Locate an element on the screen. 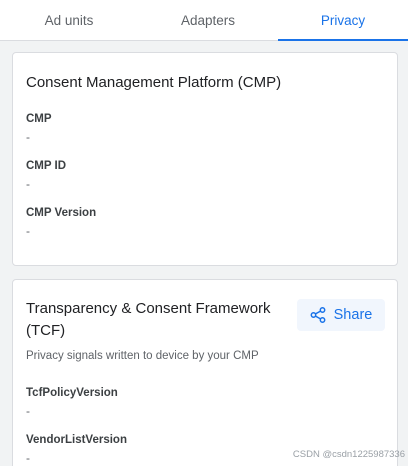  cmp-version-value: - is located at coordinates (28, 231).